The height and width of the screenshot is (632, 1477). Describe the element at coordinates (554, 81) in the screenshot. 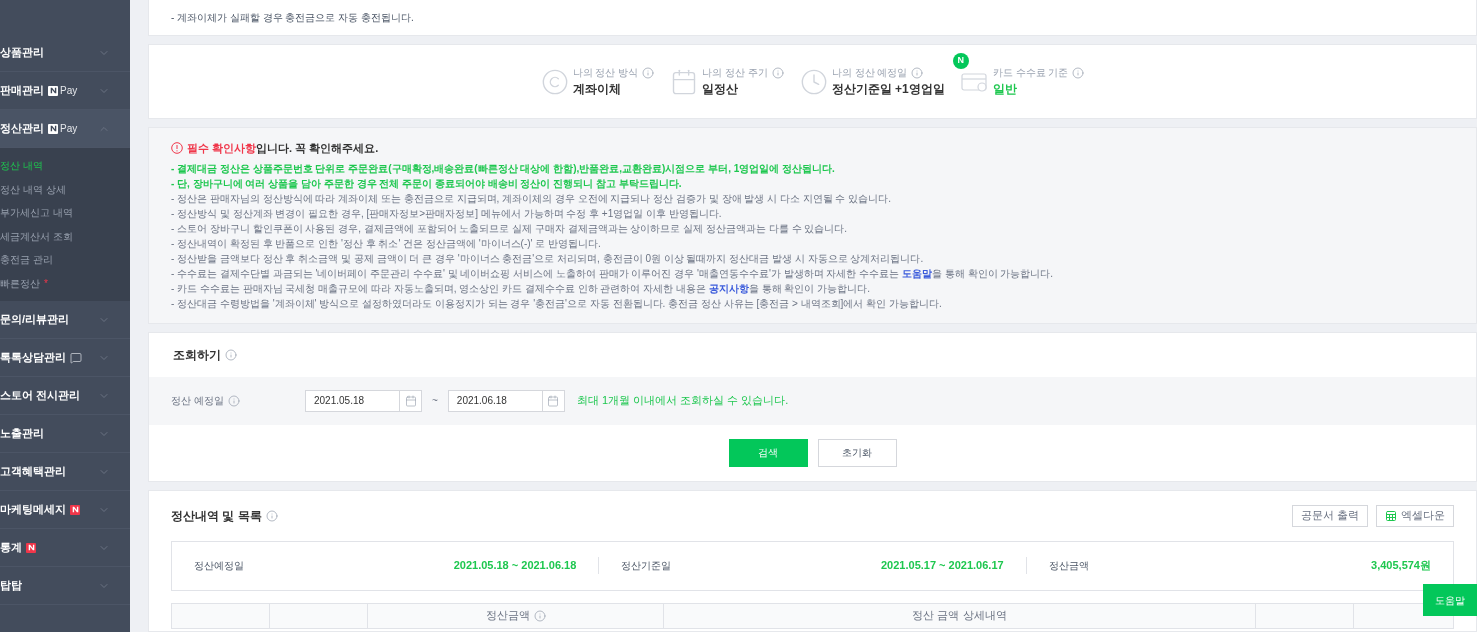

I see `coin-c-icon` at that location.